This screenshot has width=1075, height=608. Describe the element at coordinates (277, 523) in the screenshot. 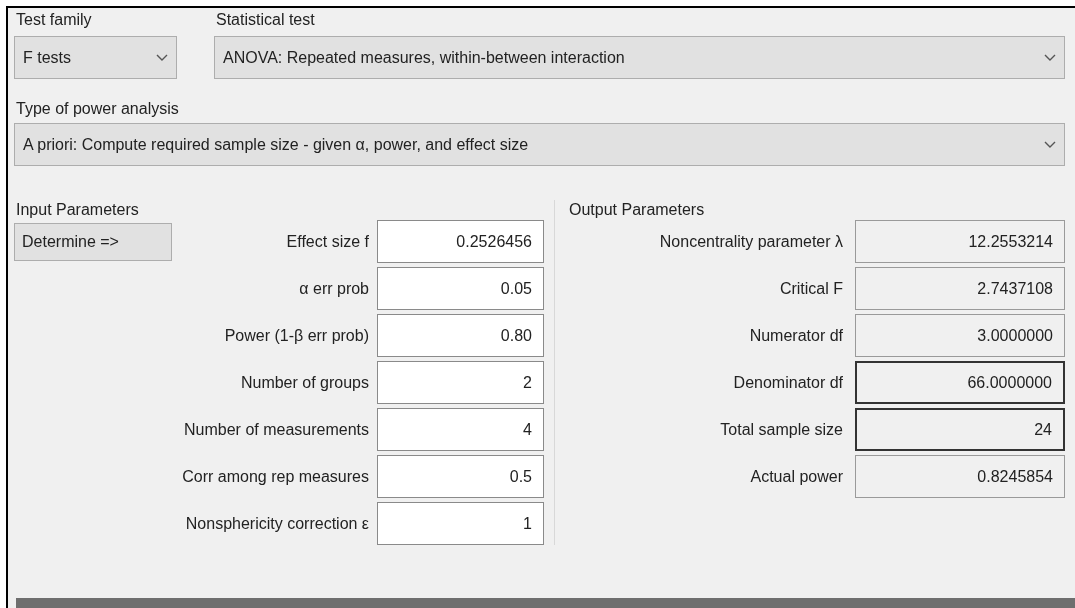

I see `field-label: Nonsphericity correction ε` at that location.